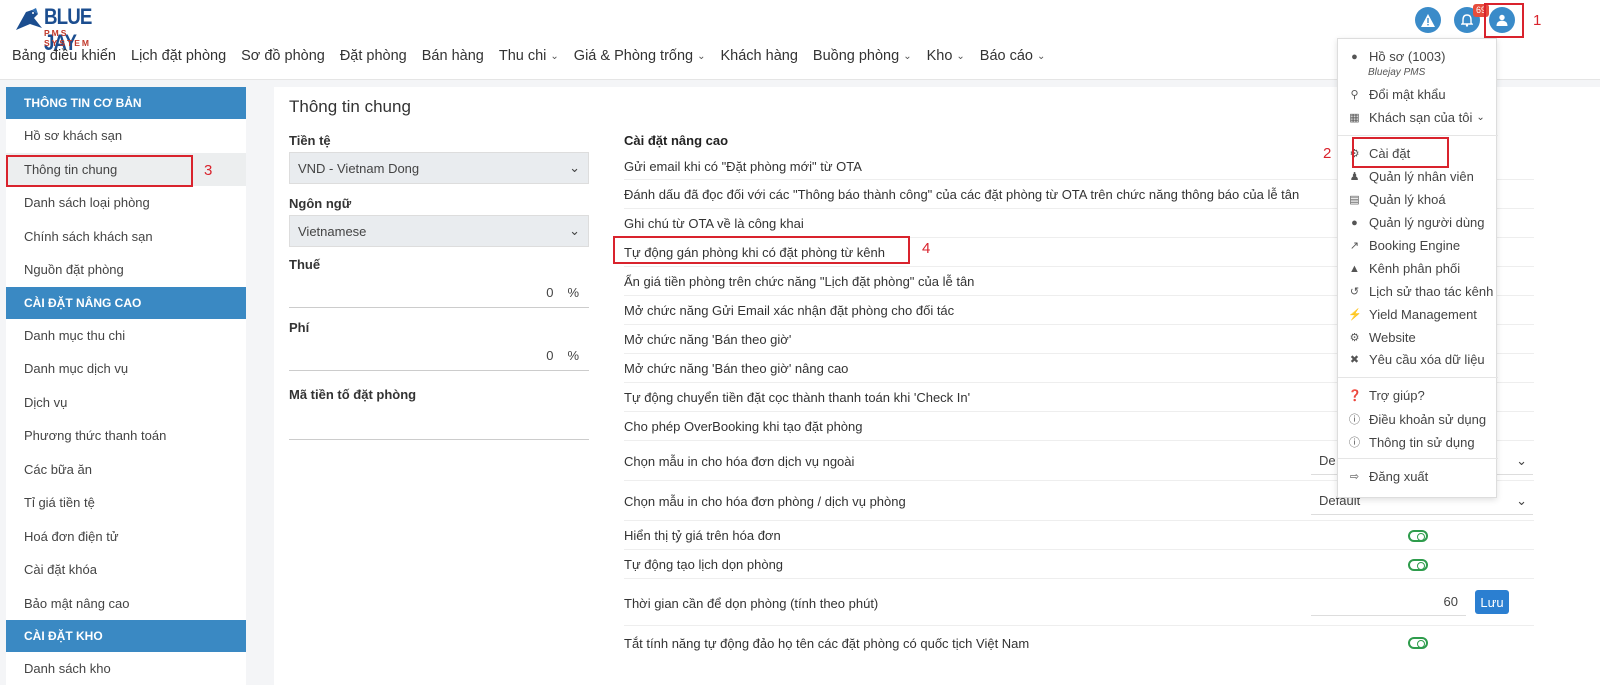  I want to click on save-button: Lưu, so click(1492, 602).